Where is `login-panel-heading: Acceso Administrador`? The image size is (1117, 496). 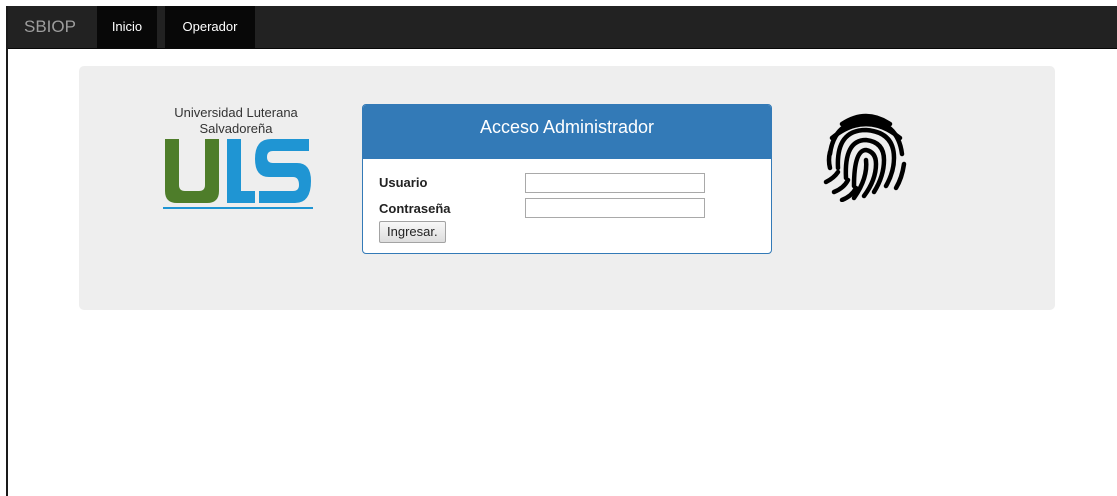
login-panel-heading: Acceso Administrador is located at coordinates (567, 132).